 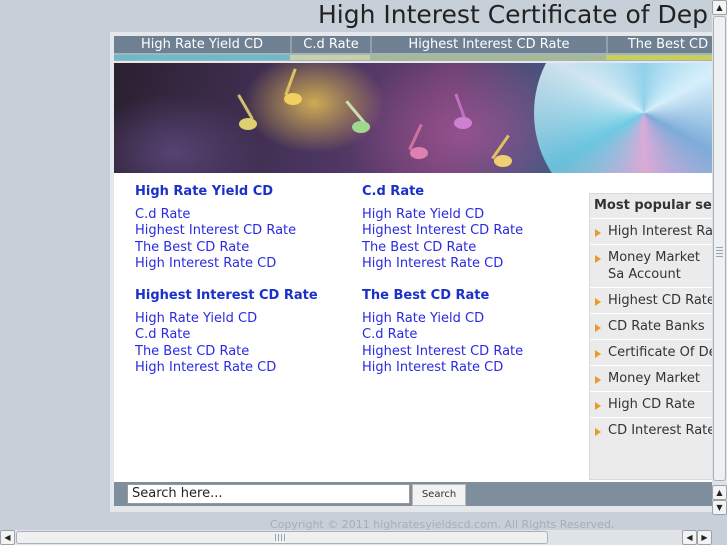 What do you see at coordinates (719, 507) in the screenshot?
I see `arrow-down-icon: ▼` at bounding box center [719, 507].